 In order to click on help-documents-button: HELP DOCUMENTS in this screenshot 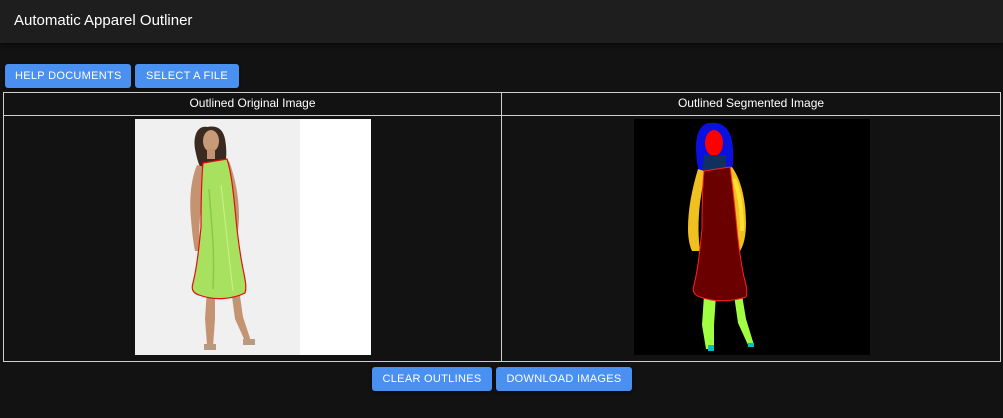, I will do `click(68, 76)`.